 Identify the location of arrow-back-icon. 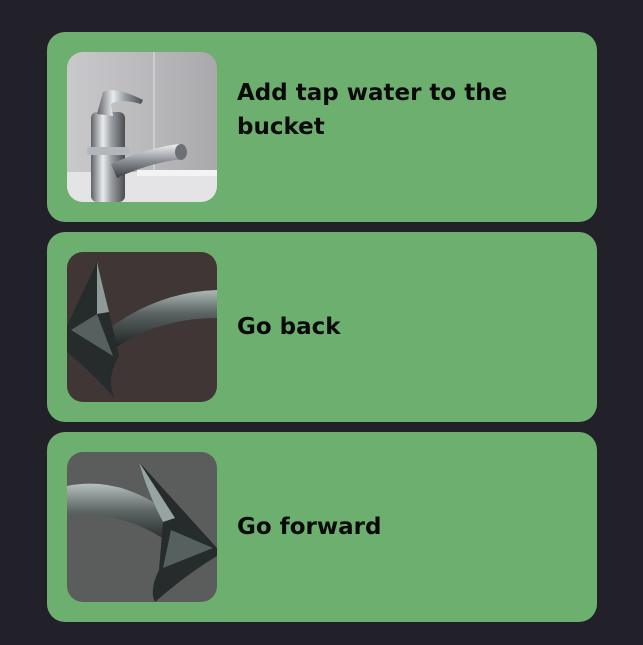
(142, 327).